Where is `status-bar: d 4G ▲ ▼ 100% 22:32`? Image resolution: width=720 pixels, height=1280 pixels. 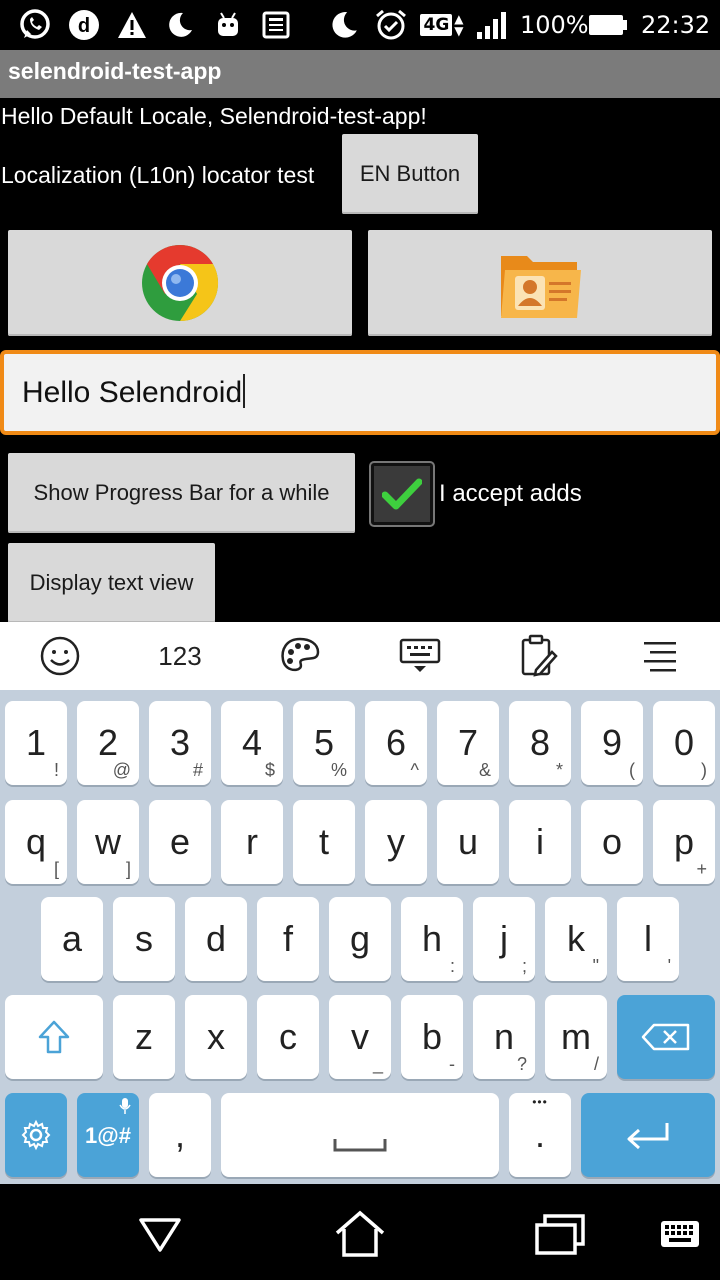 status-bar: d 4G ▲ ▼ 100% 22:32 is located at coordinates (360, 25).